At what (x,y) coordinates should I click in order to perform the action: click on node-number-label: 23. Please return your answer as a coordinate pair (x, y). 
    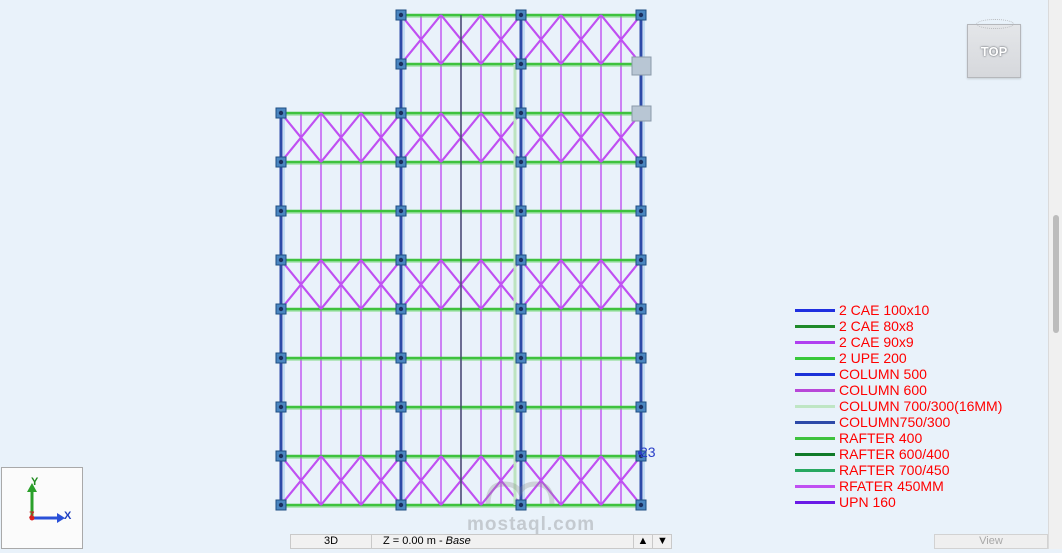
    Looking at the image, I should click on (648, 452).